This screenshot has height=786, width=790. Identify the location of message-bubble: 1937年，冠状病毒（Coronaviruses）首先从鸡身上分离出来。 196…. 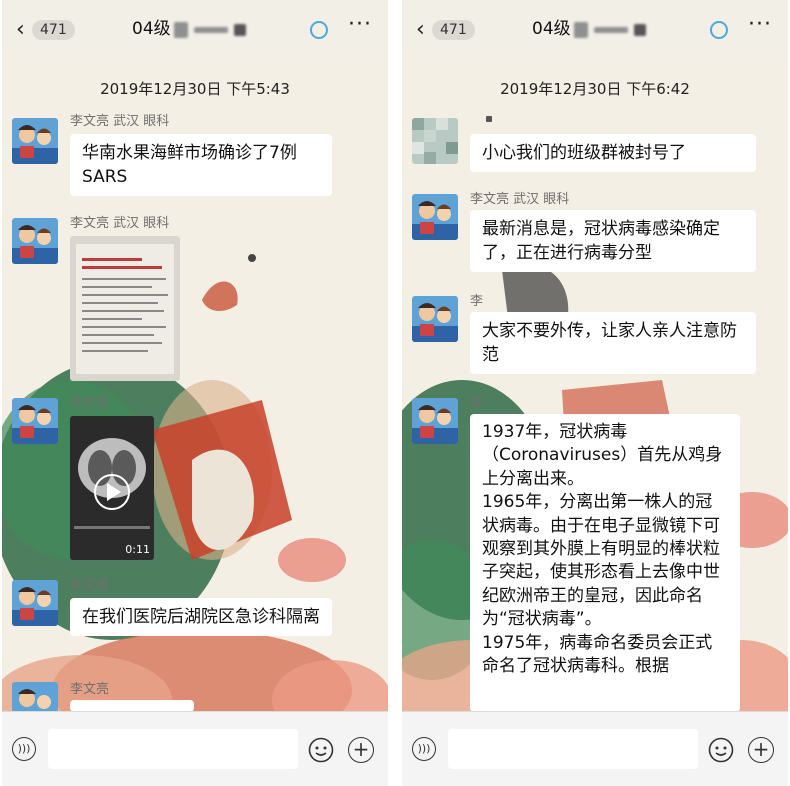
(605, 563).